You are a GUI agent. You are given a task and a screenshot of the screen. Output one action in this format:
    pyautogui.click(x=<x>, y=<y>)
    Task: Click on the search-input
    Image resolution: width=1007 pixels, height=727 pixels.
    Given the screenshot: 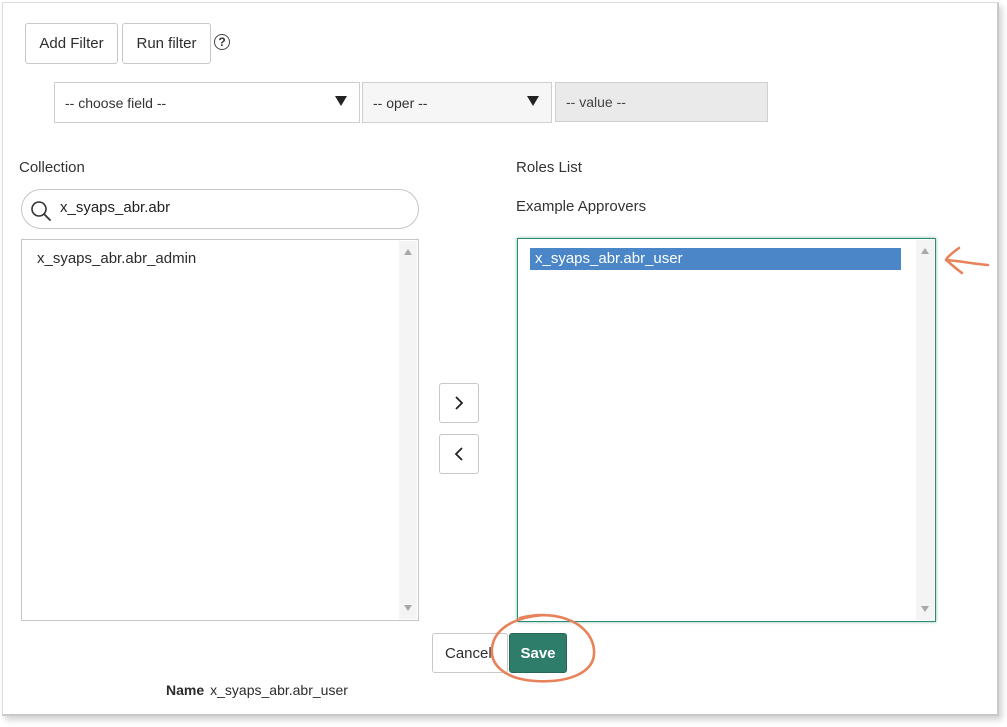 What is the action you would take?
    pyautogui.click(x=230, y=207)
    